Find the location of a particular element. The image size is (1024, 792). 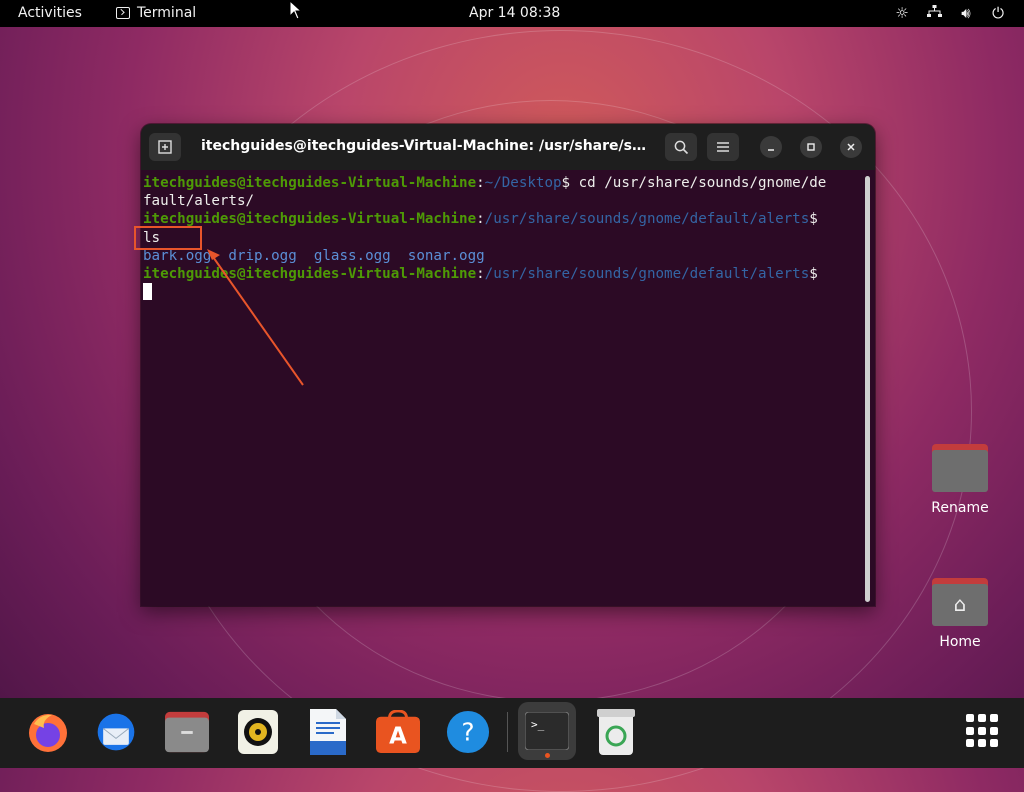

new-tab-icon is located at coordinates (165, 147).